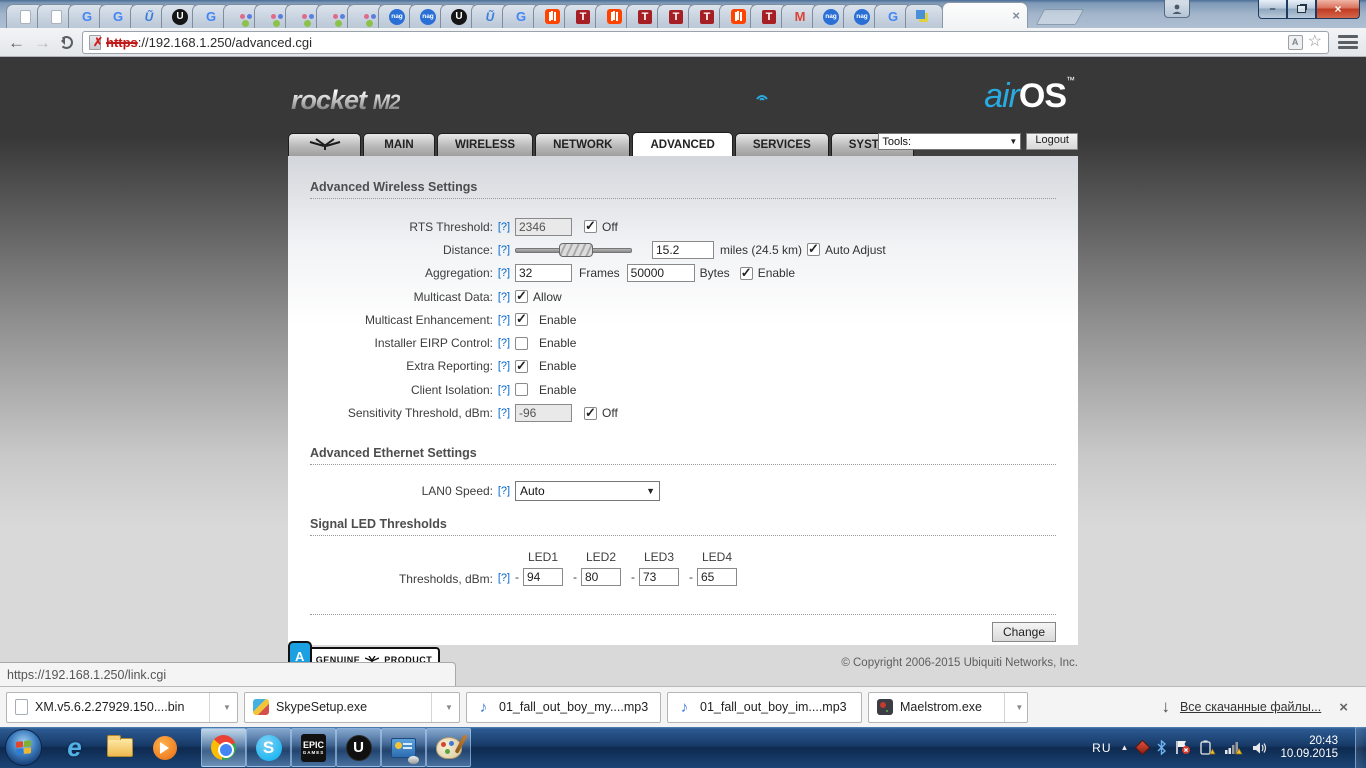 This screenshot has width=1366, height=768. I want to click on bookmark-star-icon: ☆, so click(1315, 42).